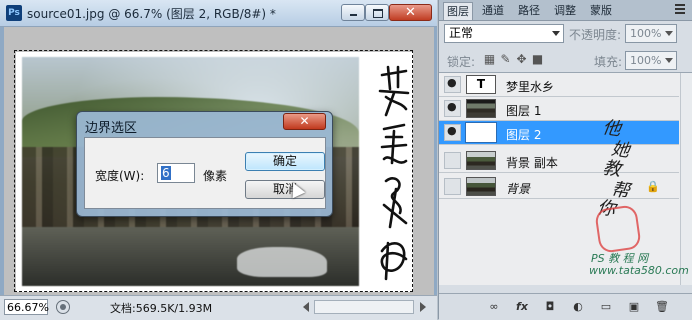 This screenshot has height=320, width=692. I want to click on minimize-button, so click(353, 12).